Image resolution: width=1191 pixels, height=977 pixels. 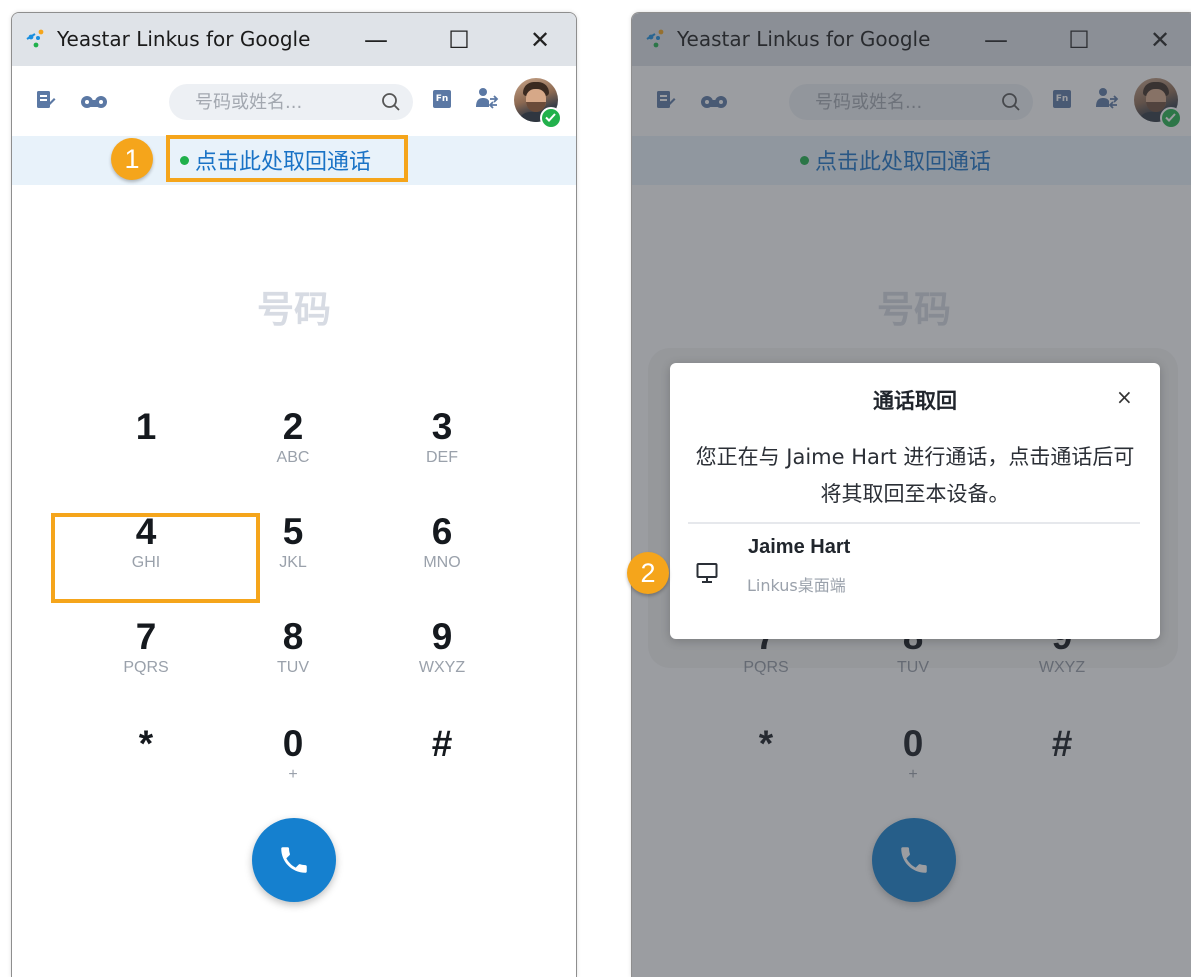 I want to click on dialog-description: 您正在与 Jaime Hart 进行通话，点击通话后可将其取回至本设备。, so click(x=915, y=475).